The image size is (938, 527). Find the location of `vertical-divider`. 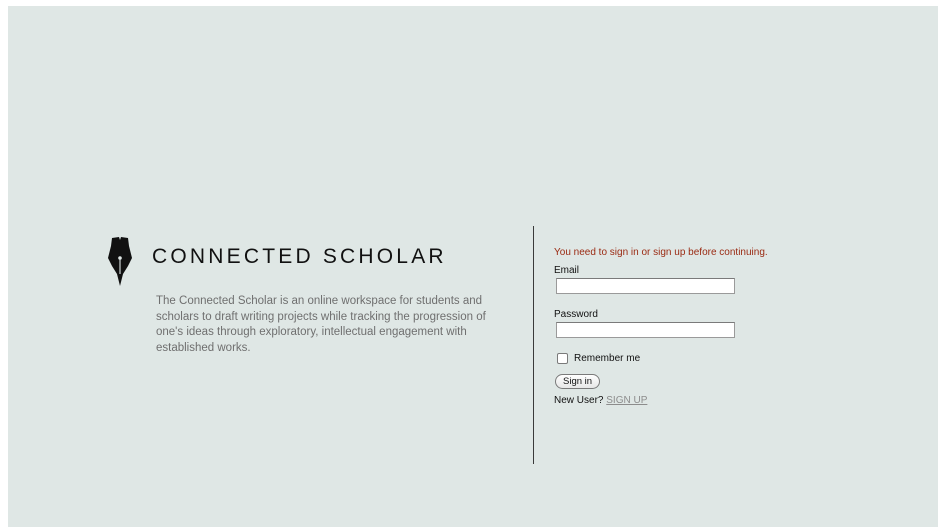

vertical-divider is located at coordinates (533, 345).